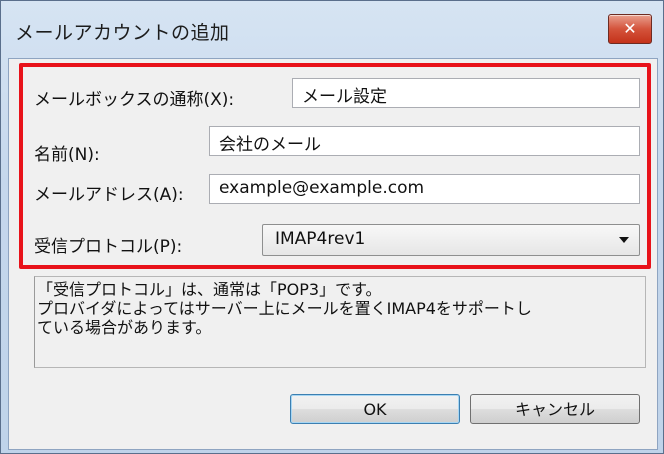 The image size is (664, 454). Describe the element at coordinates (375, 409) in the screenshot. I see `ok-button: OK` at that location.